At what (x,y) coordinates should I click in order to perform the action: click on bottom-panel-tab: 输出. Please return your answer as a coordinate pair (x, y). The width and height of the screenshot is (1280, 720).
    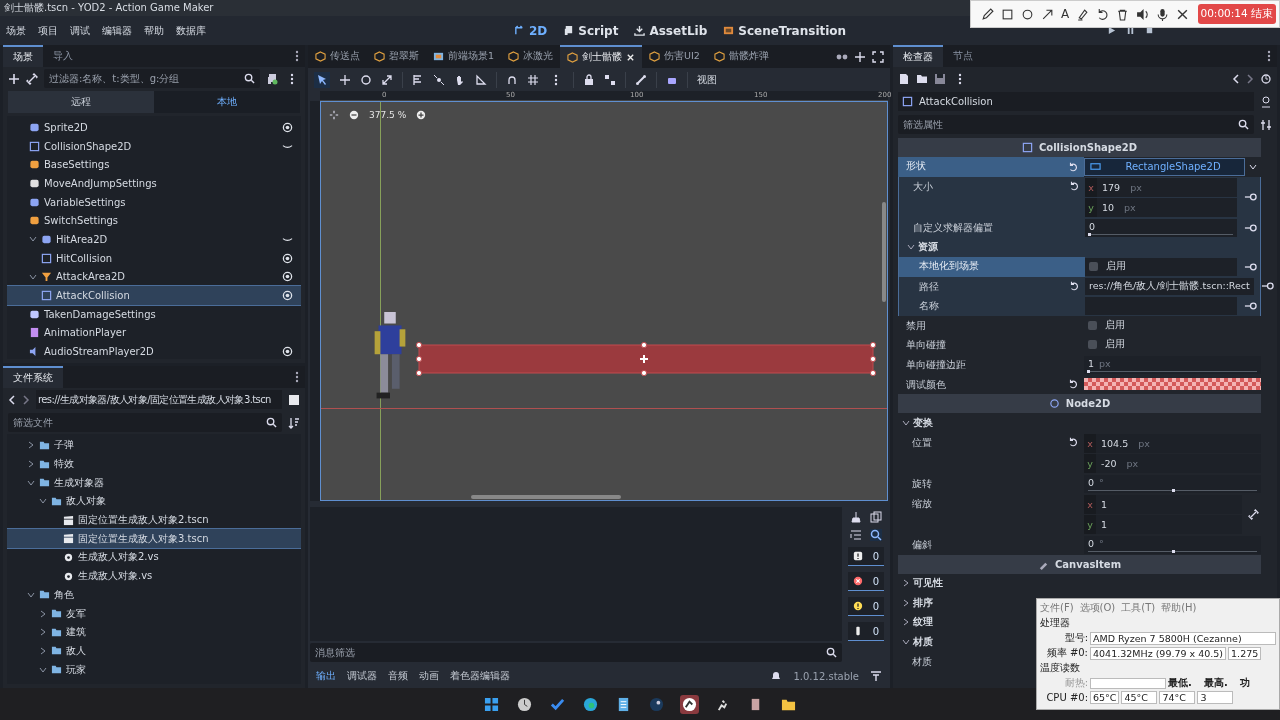
    Looking at the image, I should click on (326, 676).